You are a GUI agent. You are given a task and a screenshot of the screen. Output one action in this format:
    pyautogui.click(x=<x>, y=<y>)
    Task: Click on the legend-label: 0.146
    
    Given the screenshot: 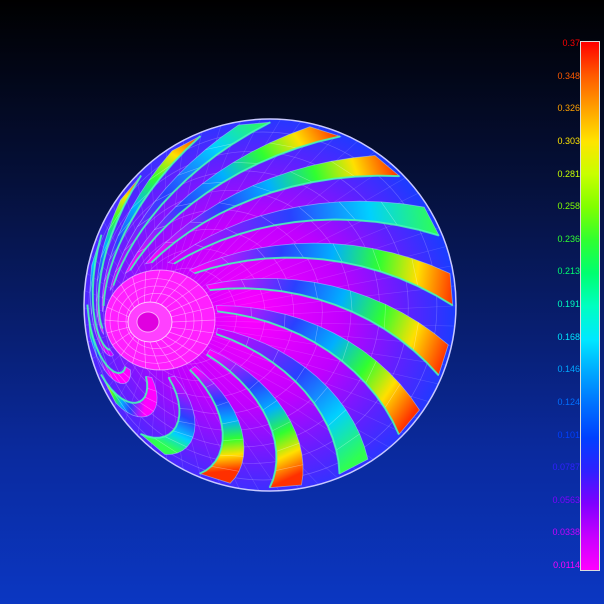 What is the action you would take?
    pyautogui.click(x=568, y=369)
    